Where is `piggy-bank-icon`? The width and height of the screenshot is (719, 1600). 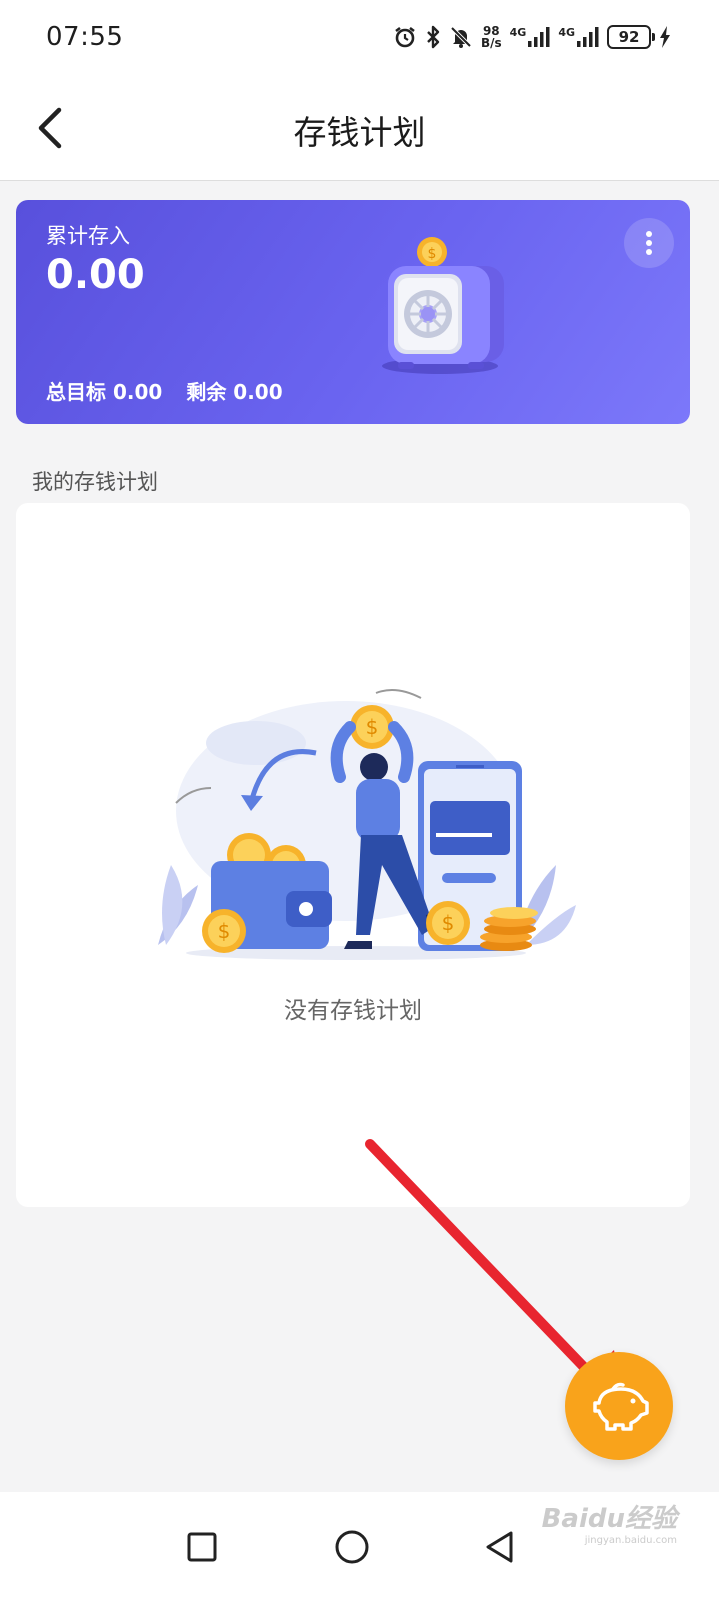
piggy-bank-icon is located at coordinates (621, 1406).